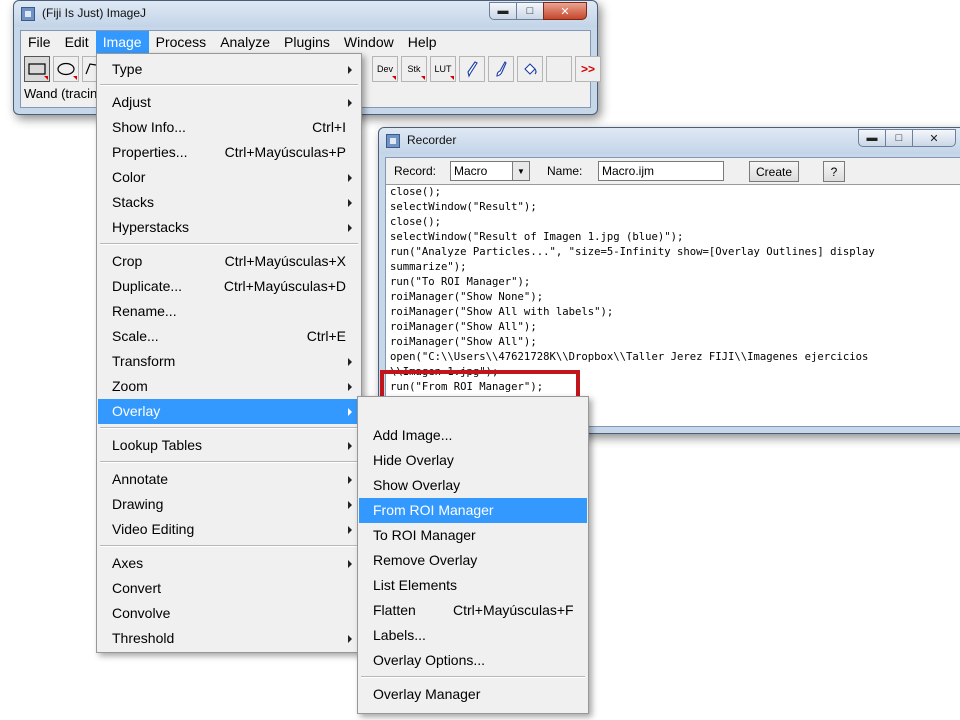  What do you see at coordinates (415, 171) in the screenshot?
I see `record-label: Record:` at bounding box center [415, 171].